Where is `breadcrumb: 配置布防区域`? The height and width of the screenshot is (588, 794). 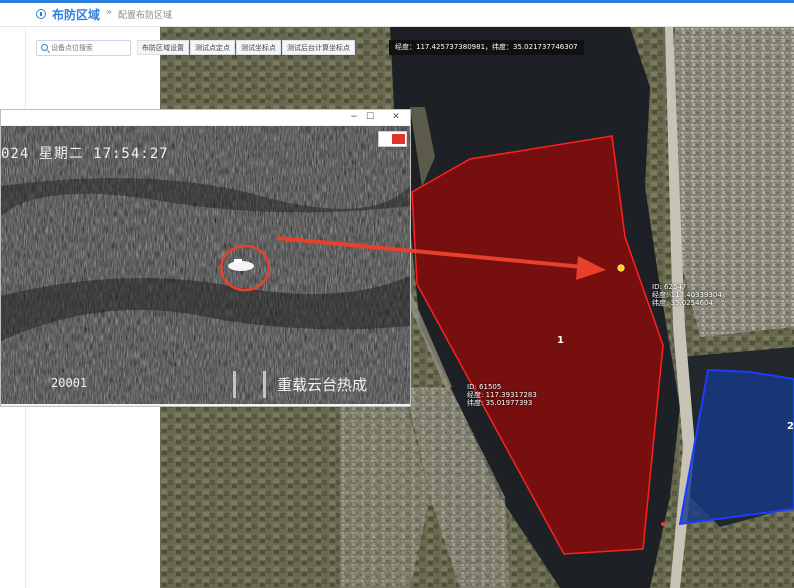 breadcrumb: 配置布防区域 is located at coordinates (145, 14).